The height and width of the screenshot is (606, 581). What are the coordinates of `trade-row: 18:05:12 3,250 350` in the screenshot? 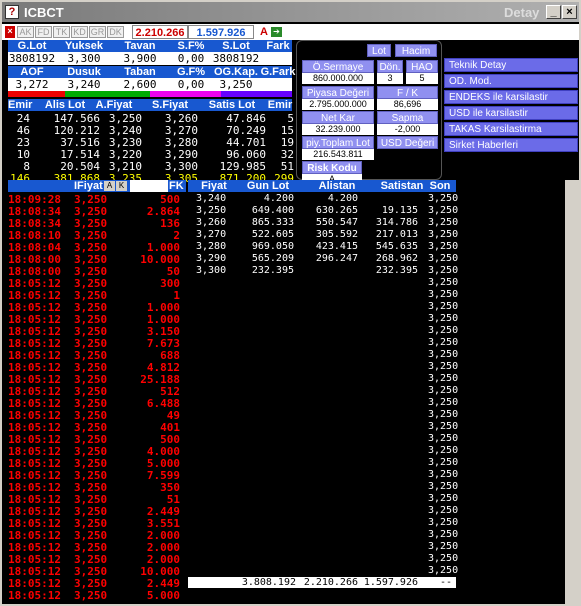 It's located at (97, 487).